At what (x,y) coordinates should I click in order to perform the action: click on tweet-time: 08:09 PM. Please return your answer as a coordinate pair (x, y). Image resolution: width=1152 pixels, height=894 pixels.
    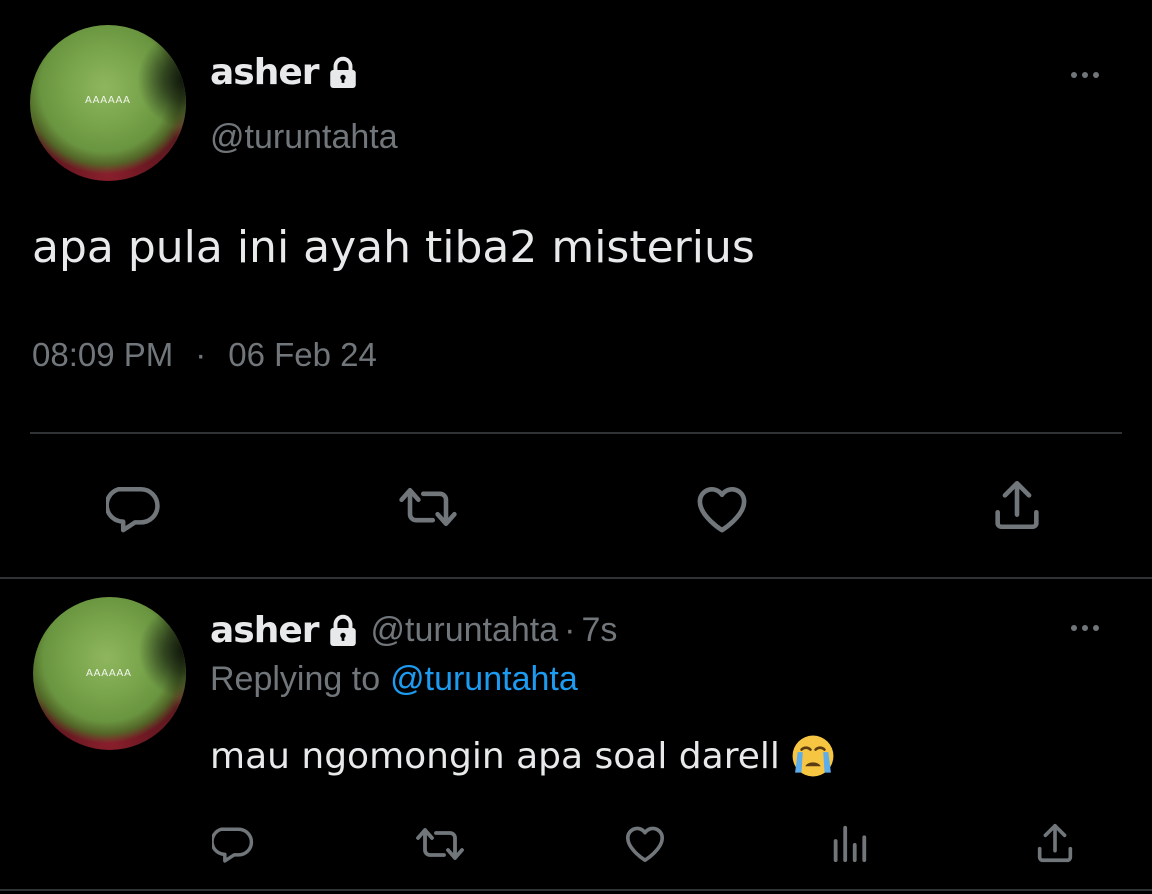
    Looking at the image, I should click on (102, 355).